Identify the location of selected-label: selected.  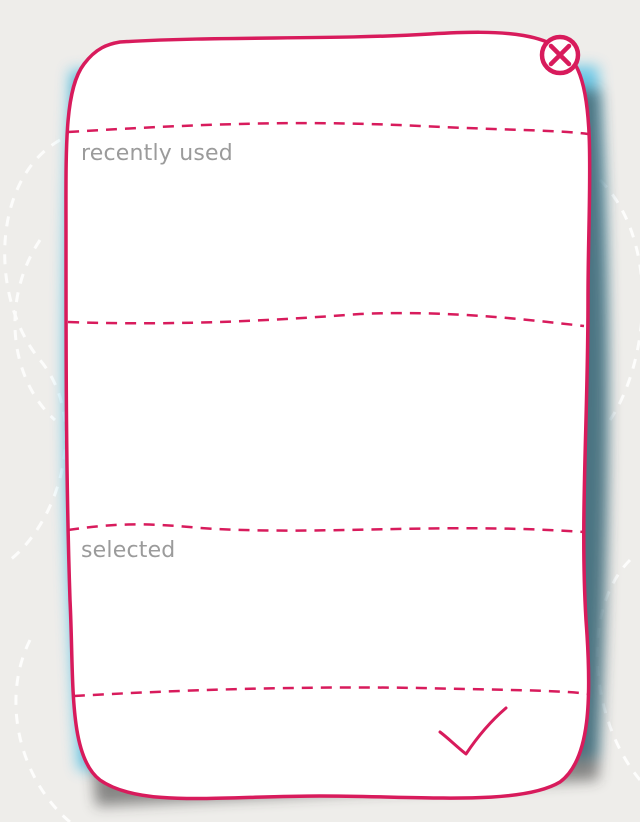
(128, 550).